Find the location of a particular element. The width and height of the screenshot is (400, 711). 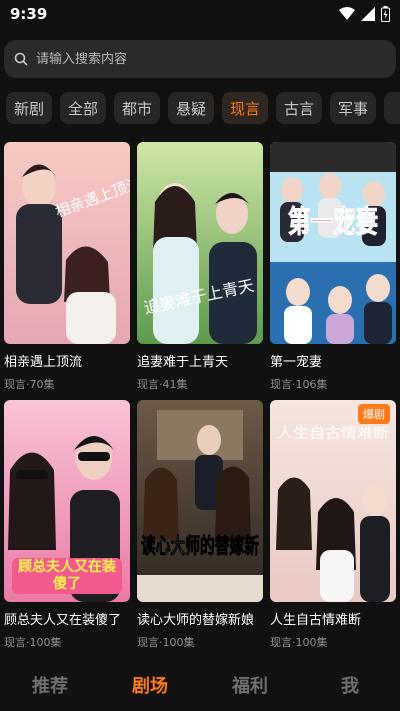

poster-title: 第一宠妻 is located at coordinates (333, 222).